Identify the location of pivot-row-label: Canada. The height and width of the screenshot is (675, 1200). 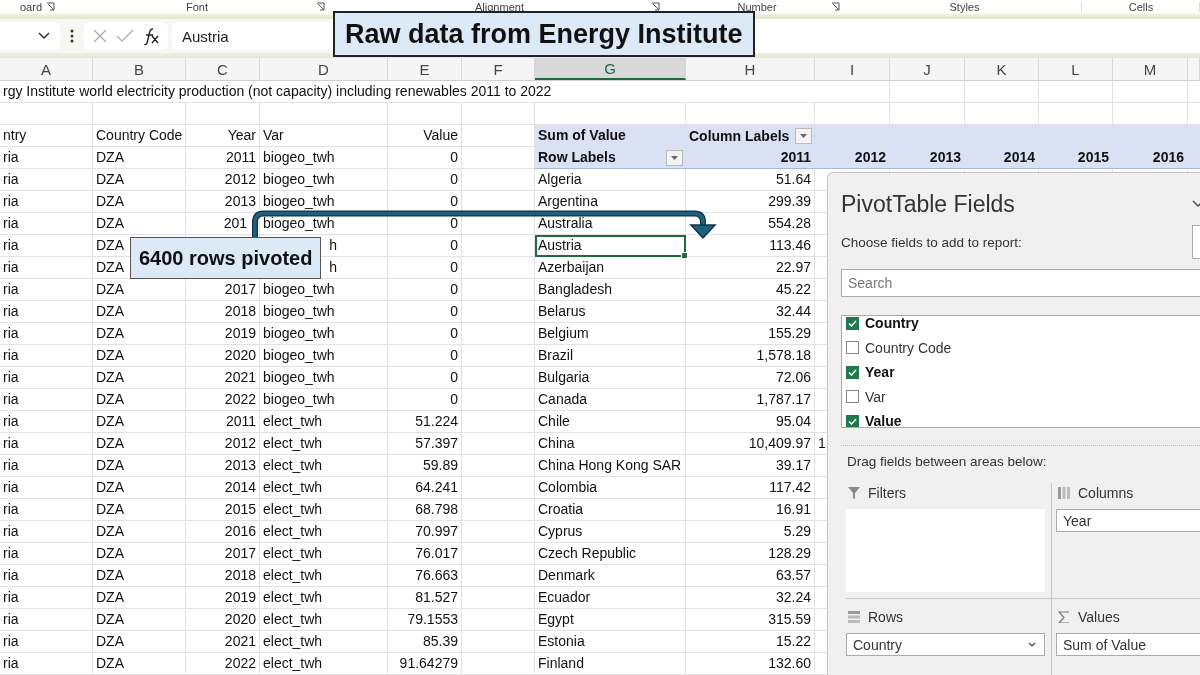
(563, 399).